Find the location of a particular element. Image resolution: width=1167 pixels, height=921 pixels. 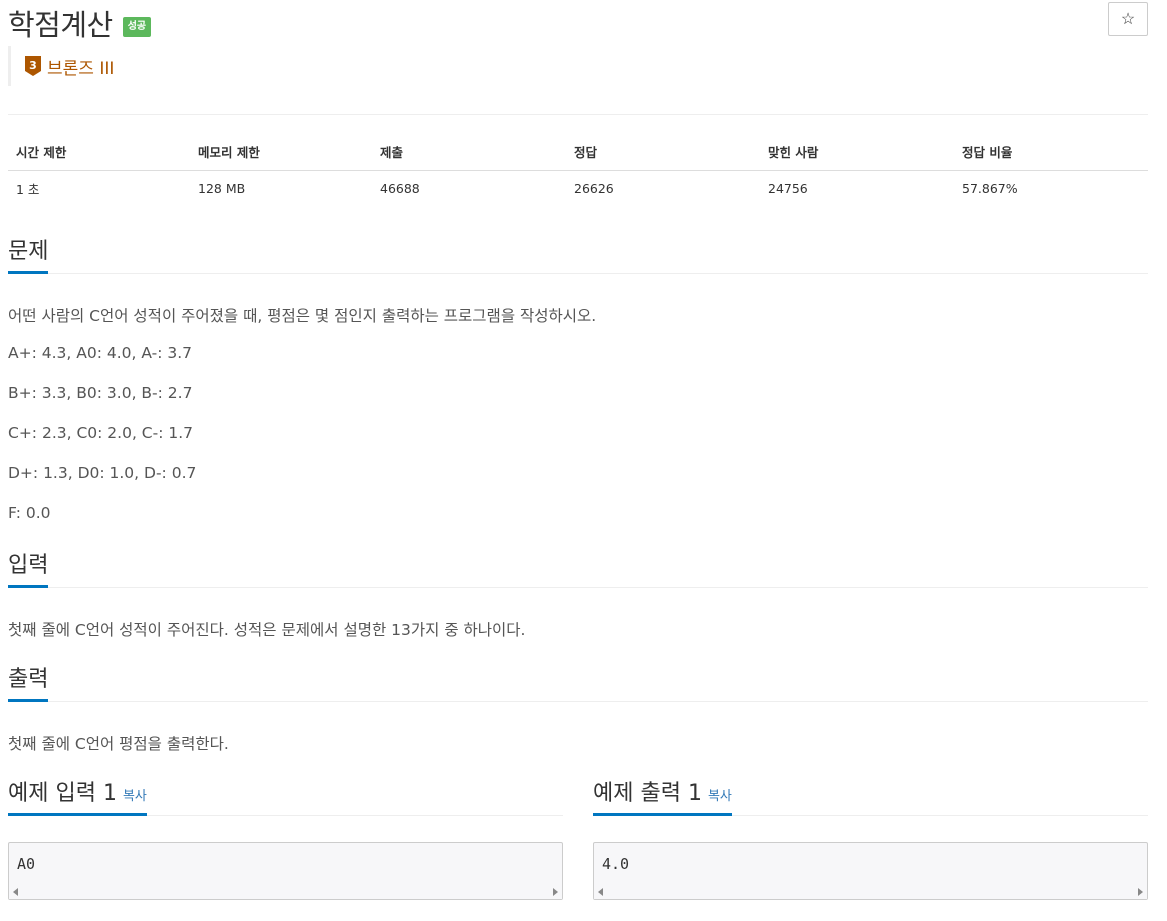

sample-input-title: 예제 입력 1 복사 is located at coordinates (77, 798).